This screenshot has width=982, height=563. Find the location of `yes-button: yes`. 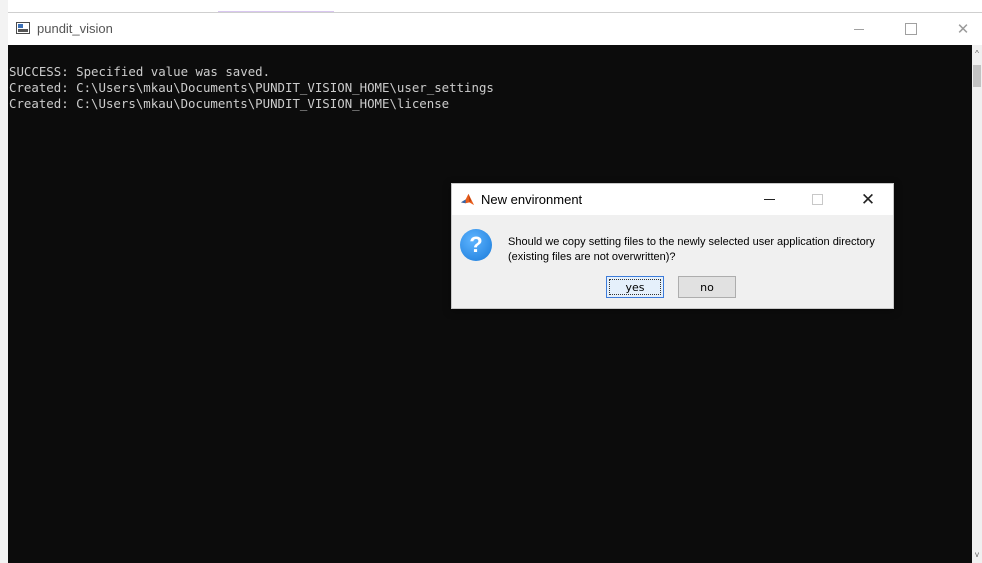

yes-button: yes is located at coordinates (635, 287).